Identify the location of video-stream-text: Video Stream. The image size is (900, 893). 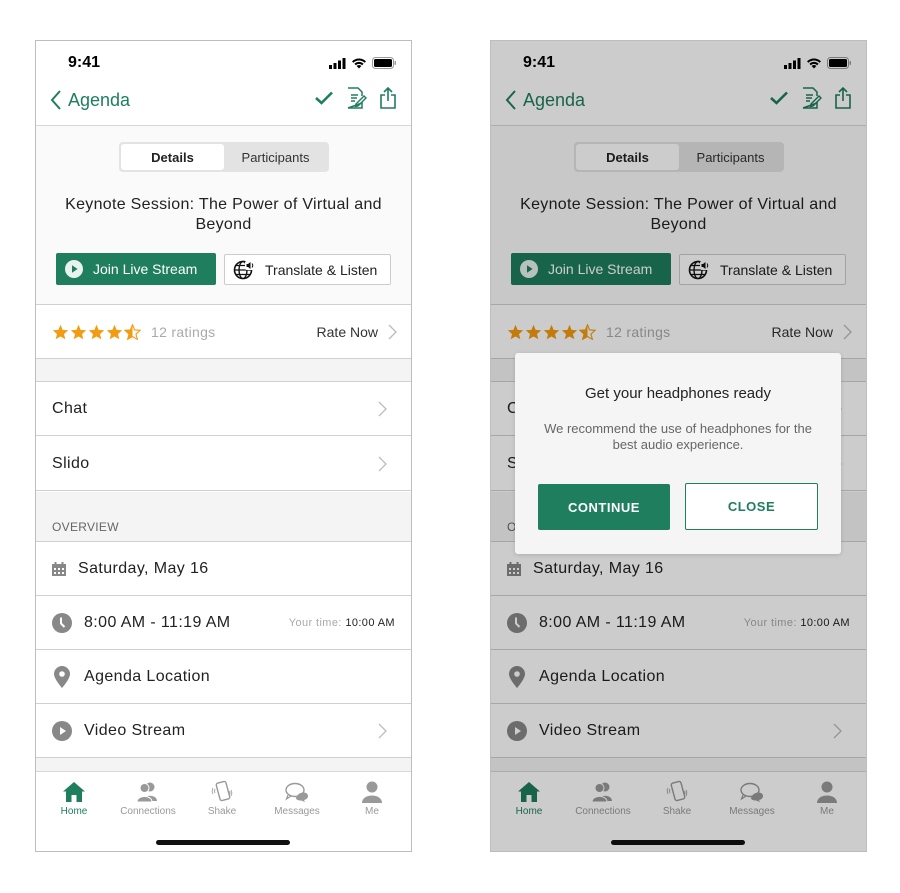
(135, 730).